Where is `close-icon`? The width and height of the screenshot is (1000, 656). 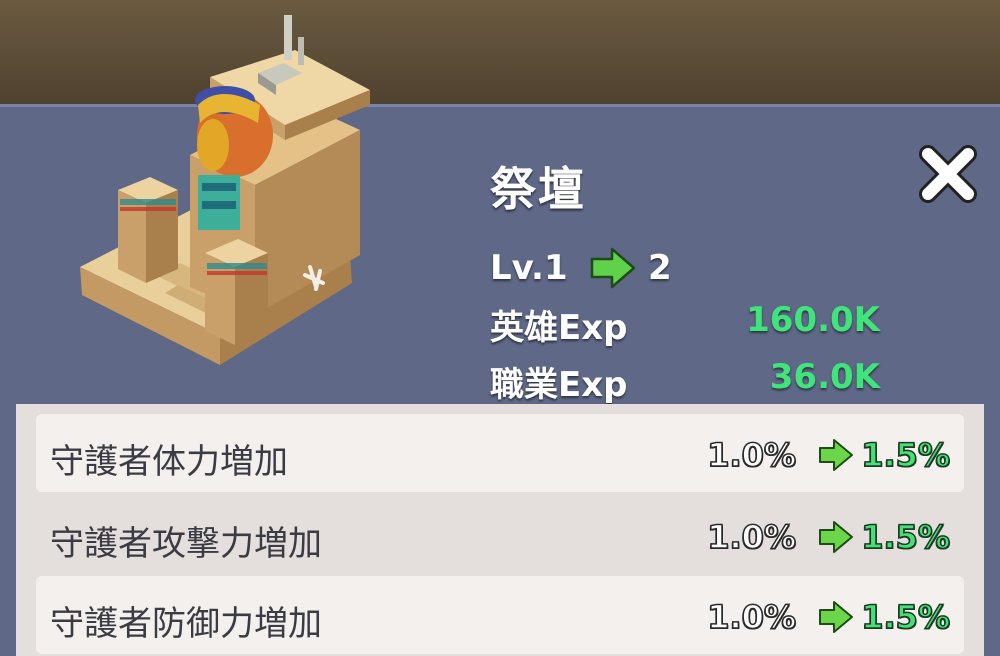
close-icon is located at coordinates (948, 174).